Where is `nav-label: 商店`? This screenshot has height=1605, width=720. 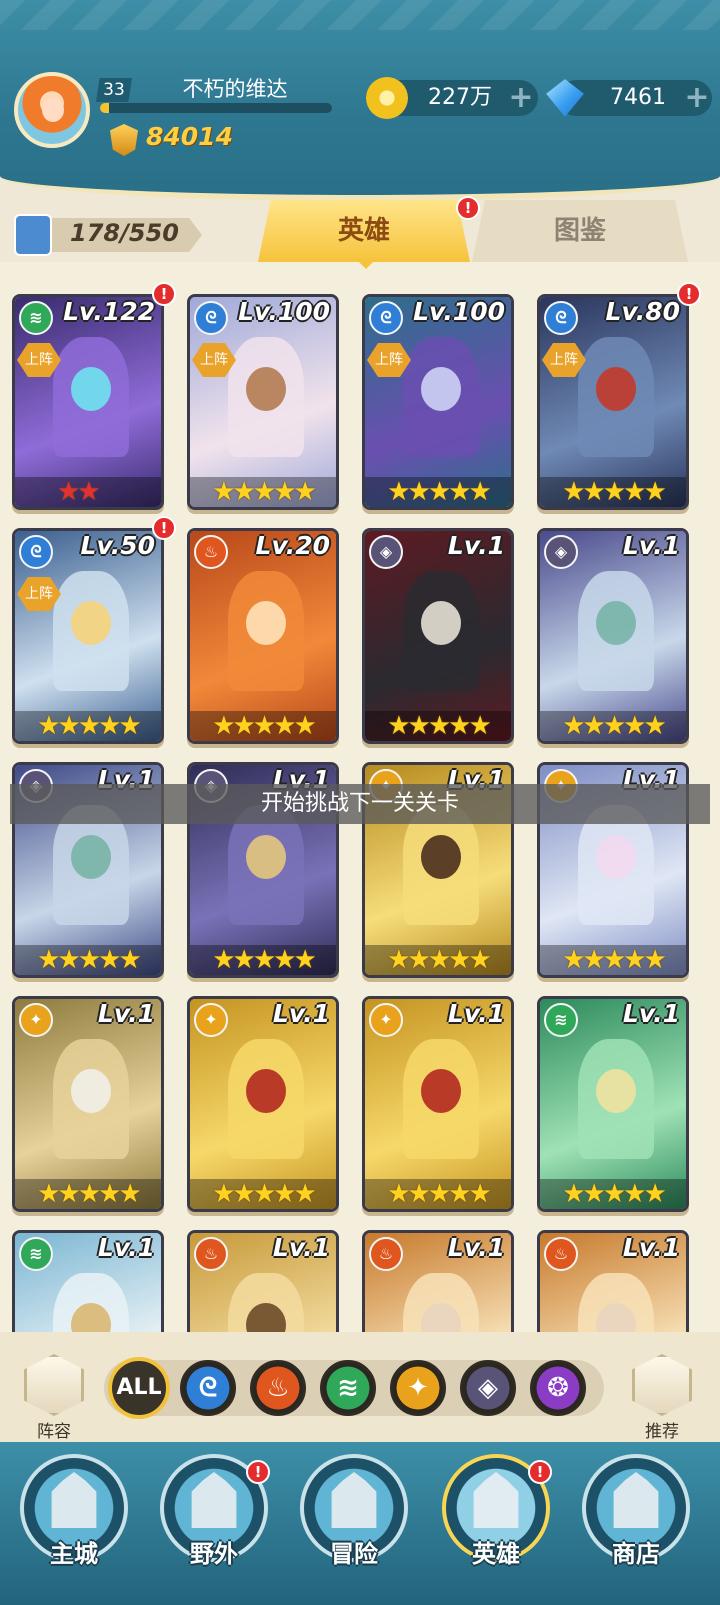 nav-label: 商店 is located at coordinates (636, 1554).